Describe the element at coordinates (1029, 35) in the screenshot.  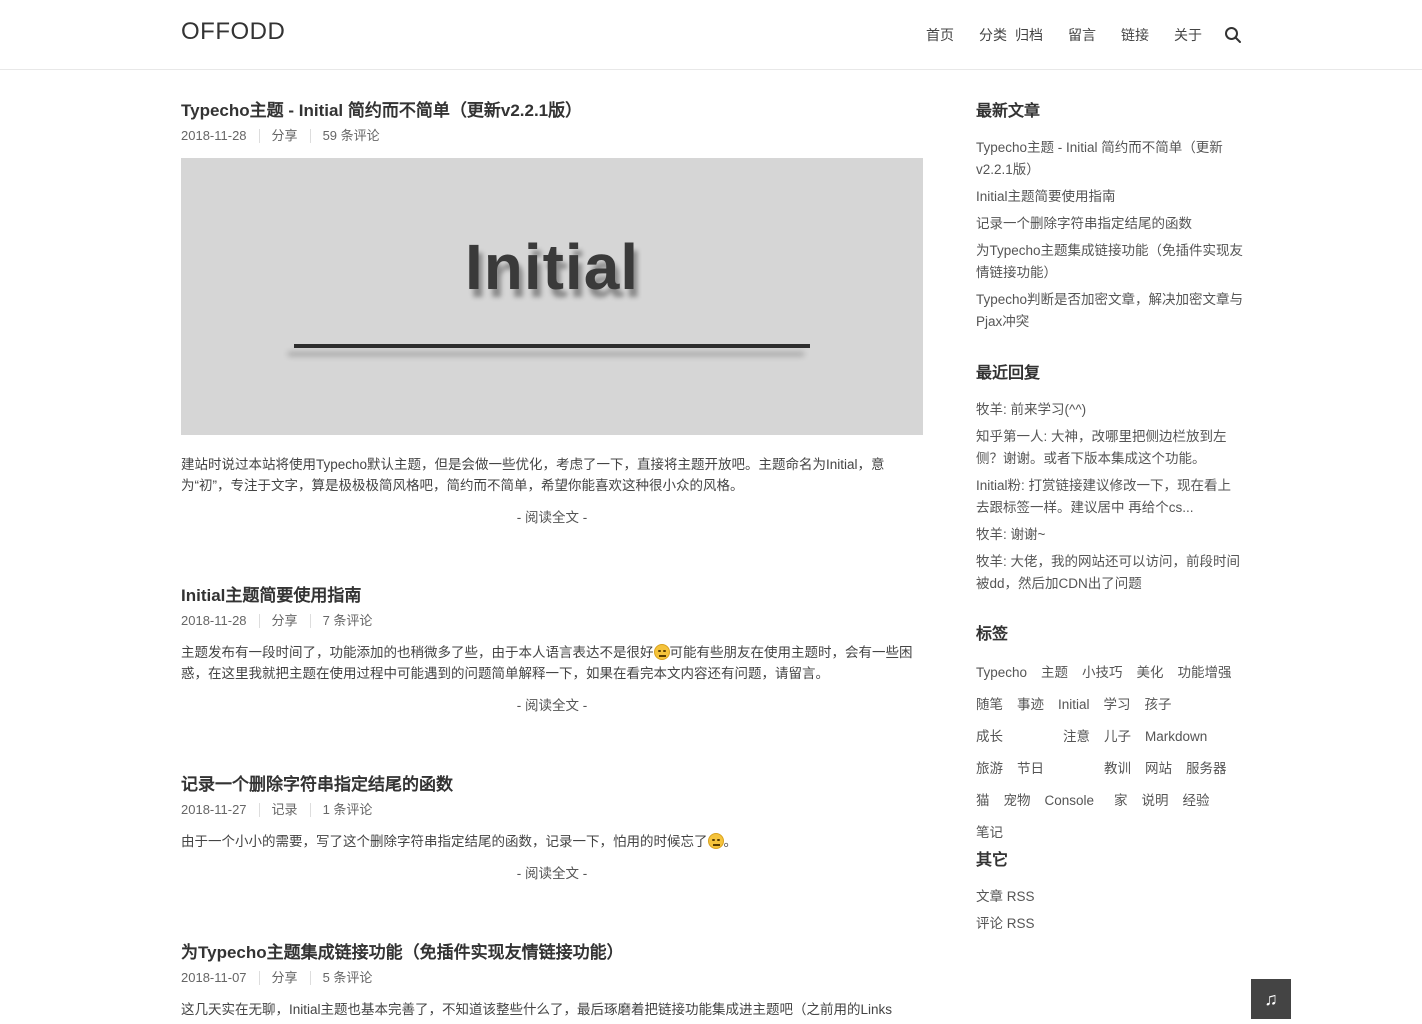
I see `nav-item-archive: 归档` at that location.